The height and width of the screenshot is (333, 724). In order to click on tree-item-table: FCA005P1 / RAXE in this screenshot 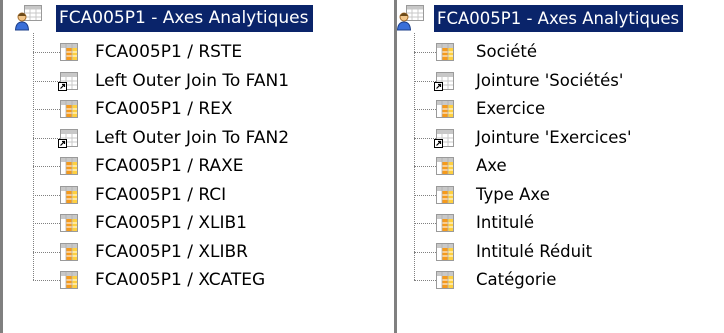, I will do `click(169, 166)`.